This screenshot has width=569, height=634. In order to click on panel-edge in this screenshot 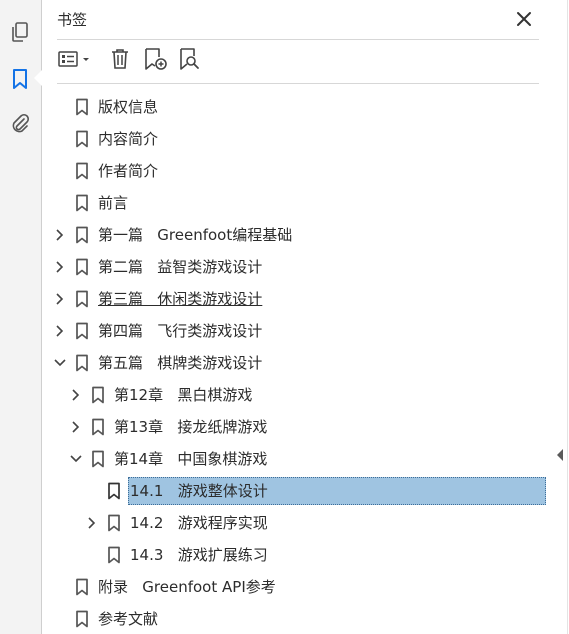, I will do `click(567, 317)`.